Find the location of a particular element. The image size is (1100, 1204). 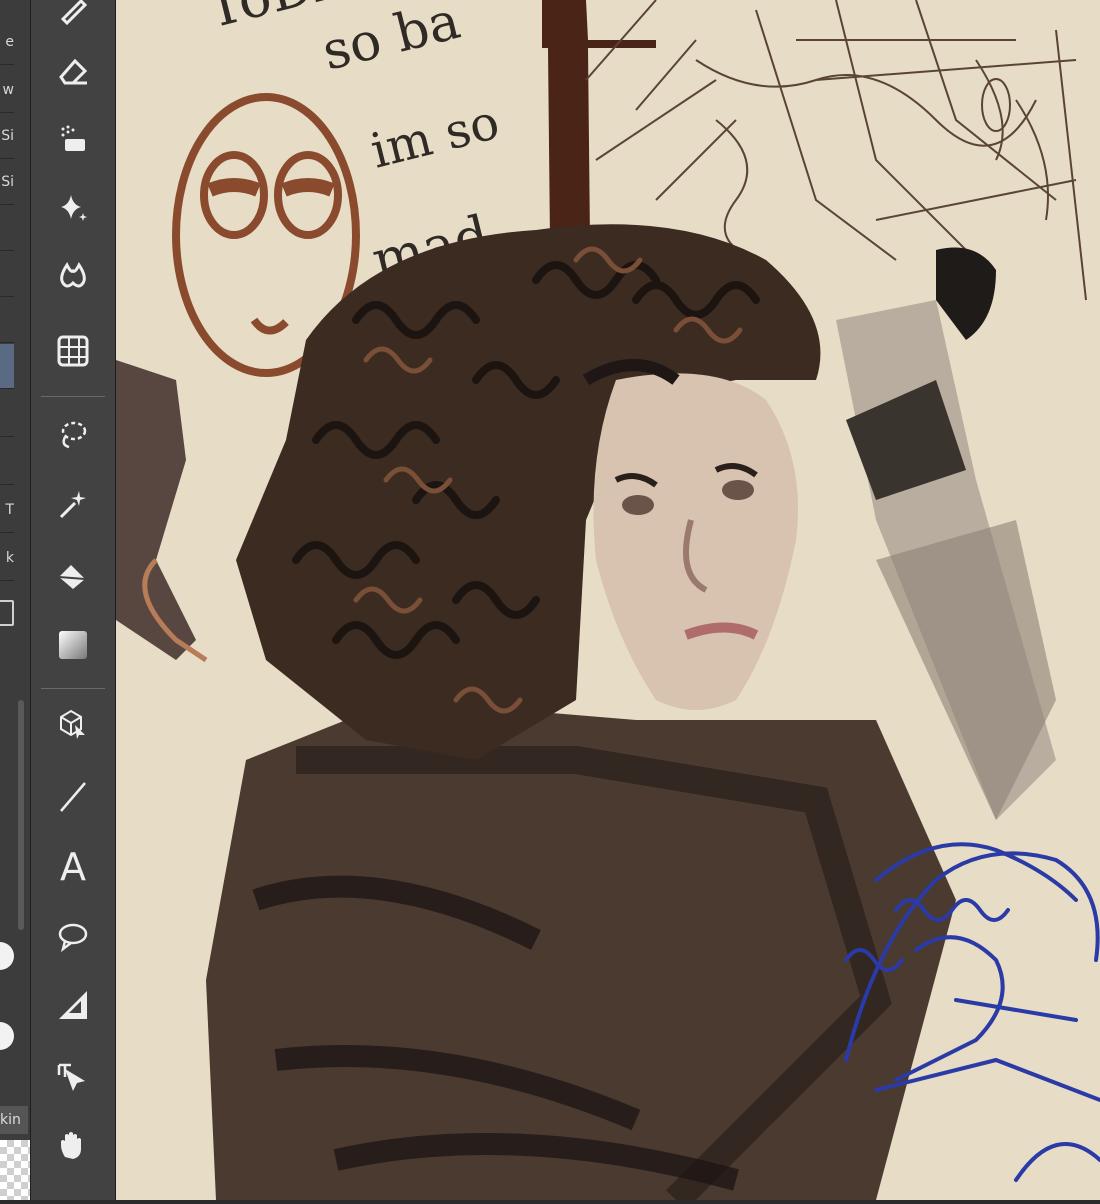

line-icon is located at coordinates (73, 797).